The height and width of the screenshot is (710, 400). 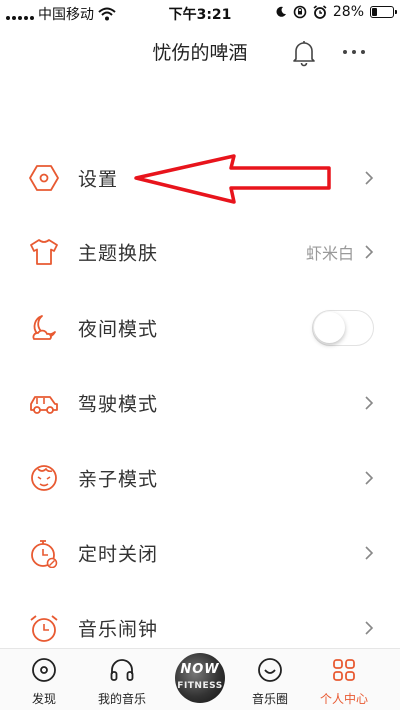 What do you see at coordinates (200, 403) in the screenshot?
I see `menu-item-driving-mode: 驾驶模式` at bounding box center [200, 403].